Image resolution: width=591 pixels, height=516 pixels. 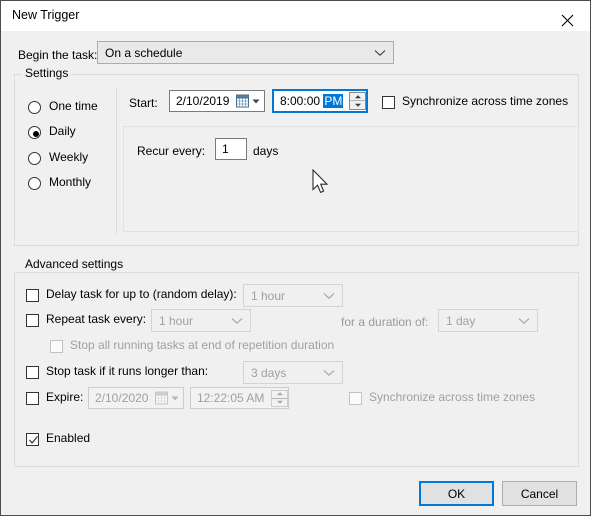 What do you see at coordinates (122, 398) in the screenshot?
I see `expire-date-value: 2/10/2020` at bounding box center [122, 398].